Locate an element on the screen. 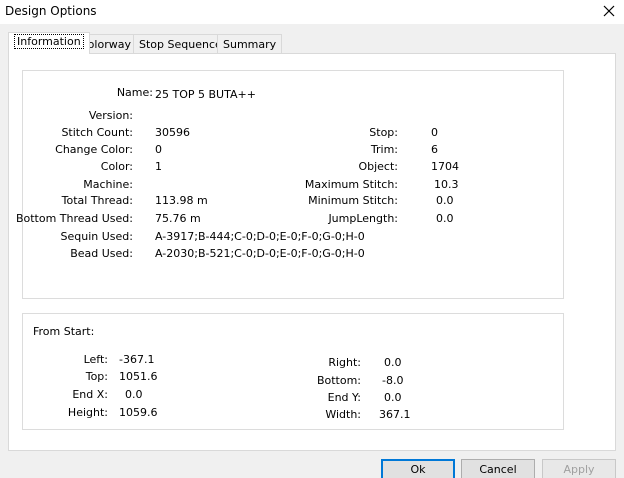 This screenshot has height=478, width=624. tab-stop-sequence-label: Stop Sequence is located at coordinates (180, 44).